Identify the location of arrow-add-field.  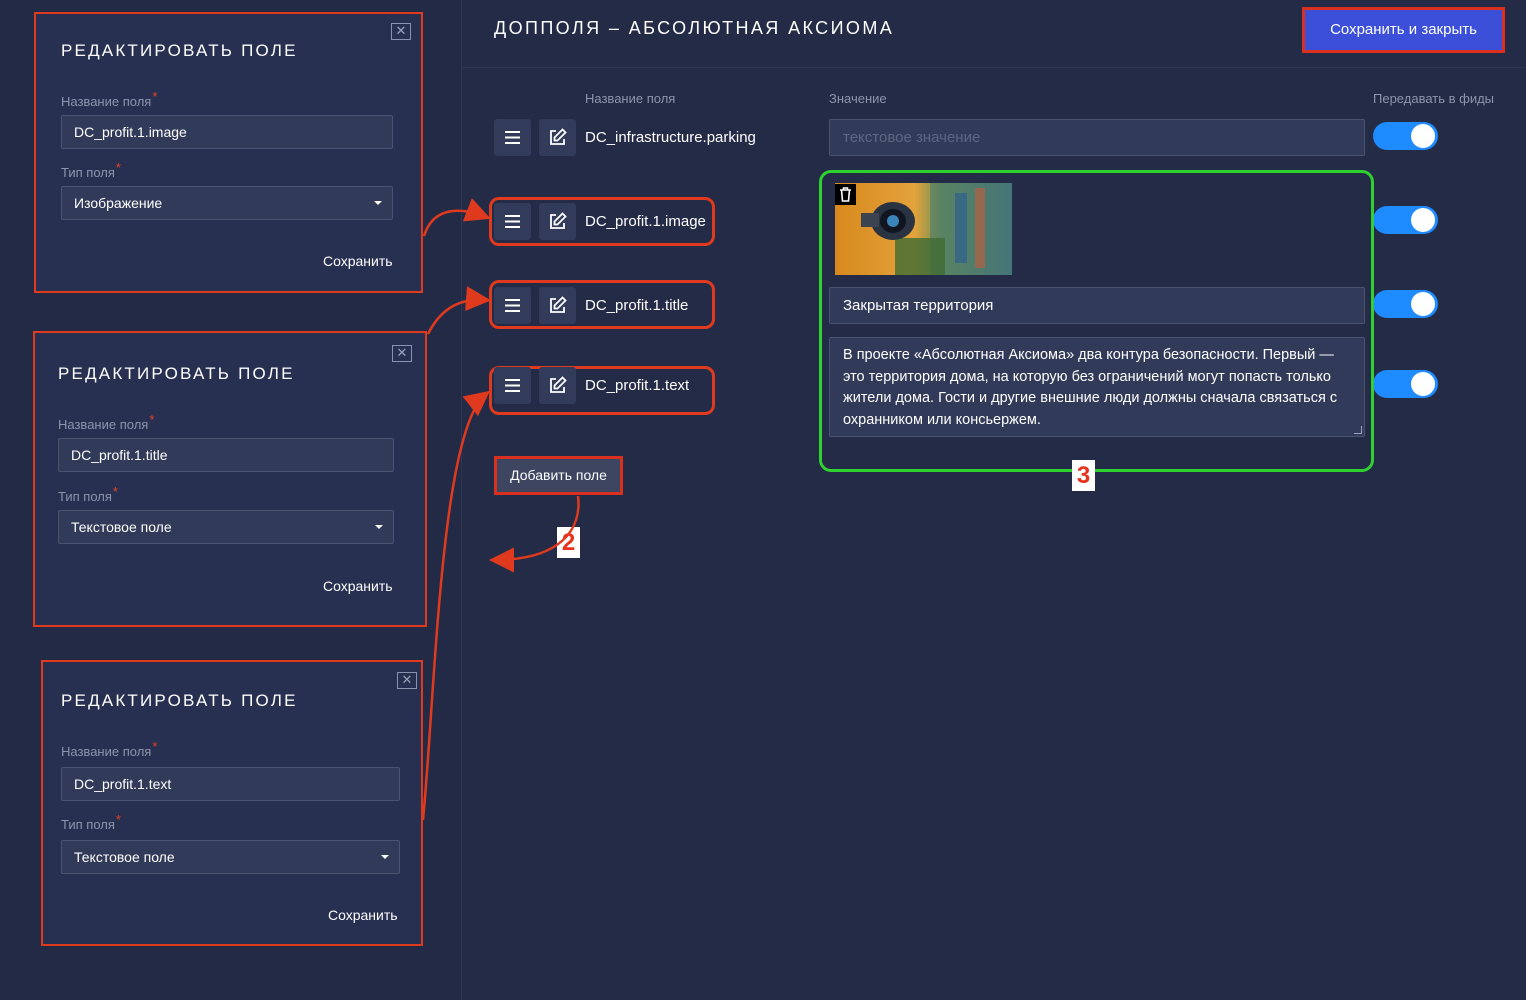
(534, 534).